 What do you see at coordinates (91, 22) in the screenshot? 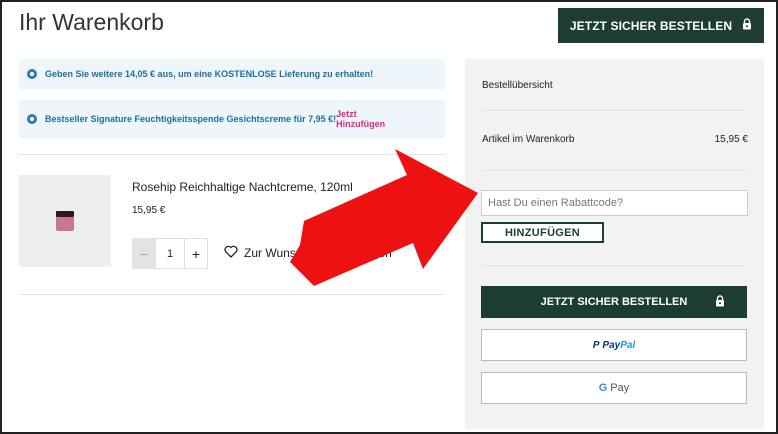
I see `page-title: Ihr Warenkorb` at bounding box center [91, 22].